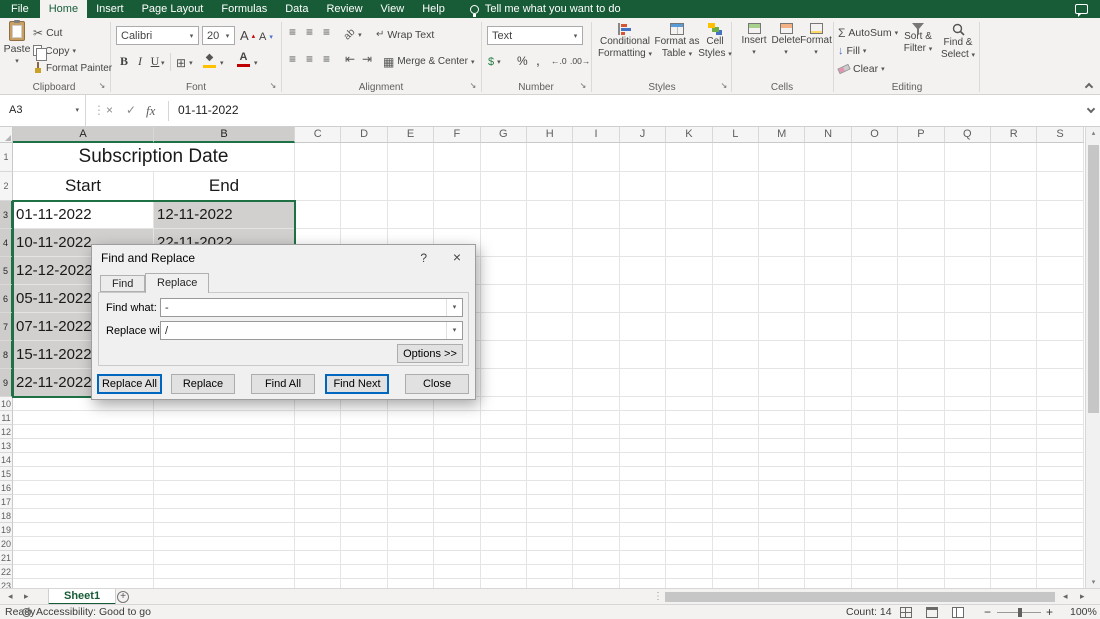 Image resolution: width=1100 pixels, height=619 pixels. What do you see at coordinates (677, 41) in the screenshot?
I see `format-as-table-button: Format as Table ▾` at bounding box center [677, 41].